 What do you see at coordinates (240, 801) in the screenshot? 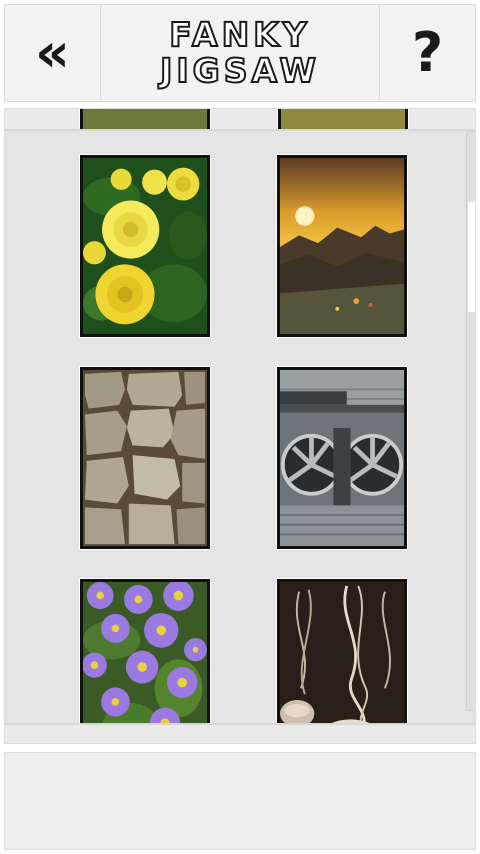
I see `bottom-panel` at bounding box center [240, 801].